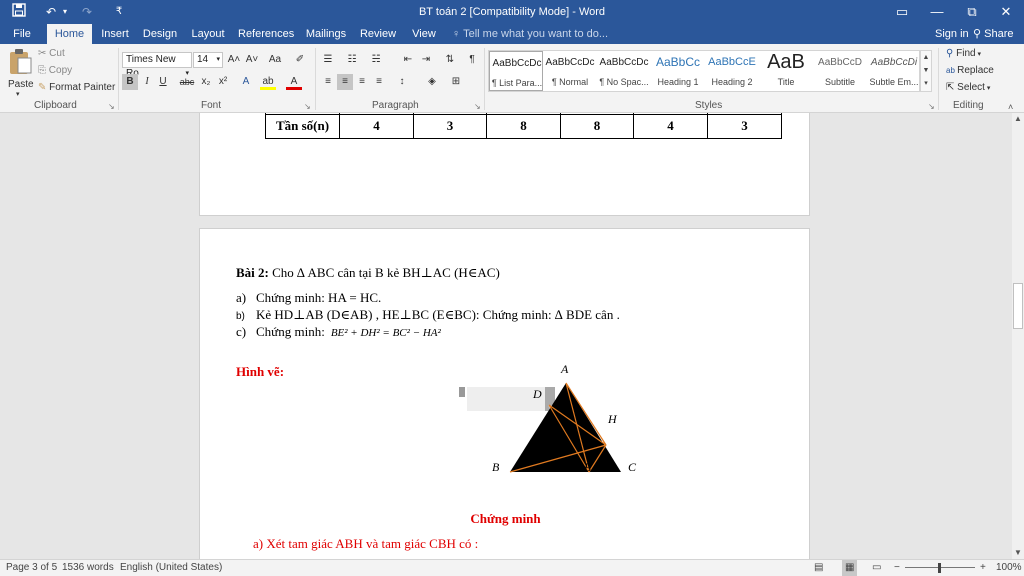 This screenshot has width=1024, height=576. I want to click on figure-box-handle, so click(462, 392).